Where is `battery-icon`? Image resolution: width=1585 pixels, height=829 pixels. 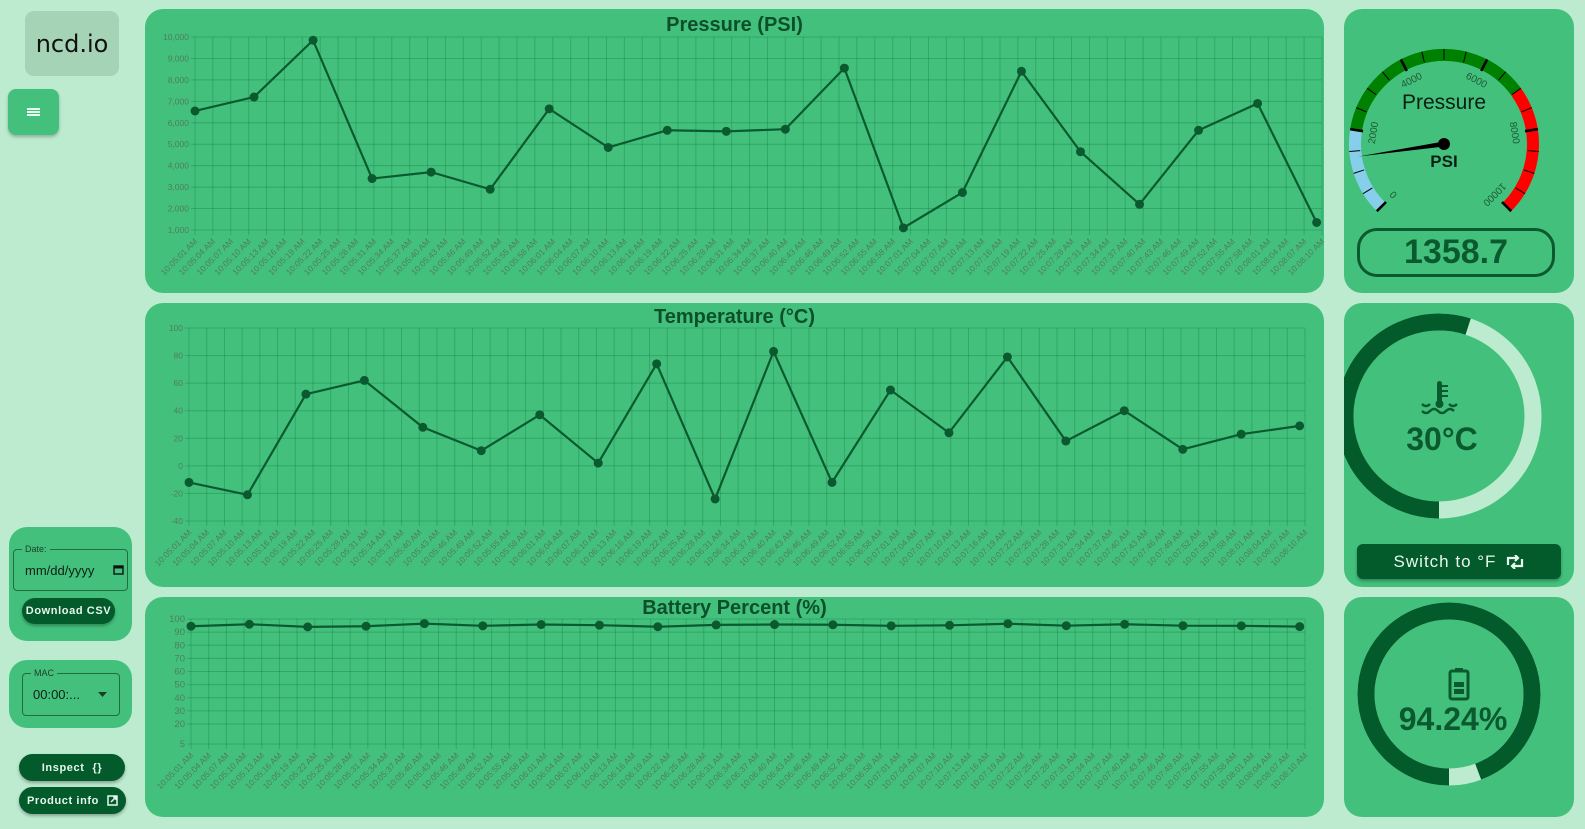
battery-icon is located at coordinates (1459, 684).